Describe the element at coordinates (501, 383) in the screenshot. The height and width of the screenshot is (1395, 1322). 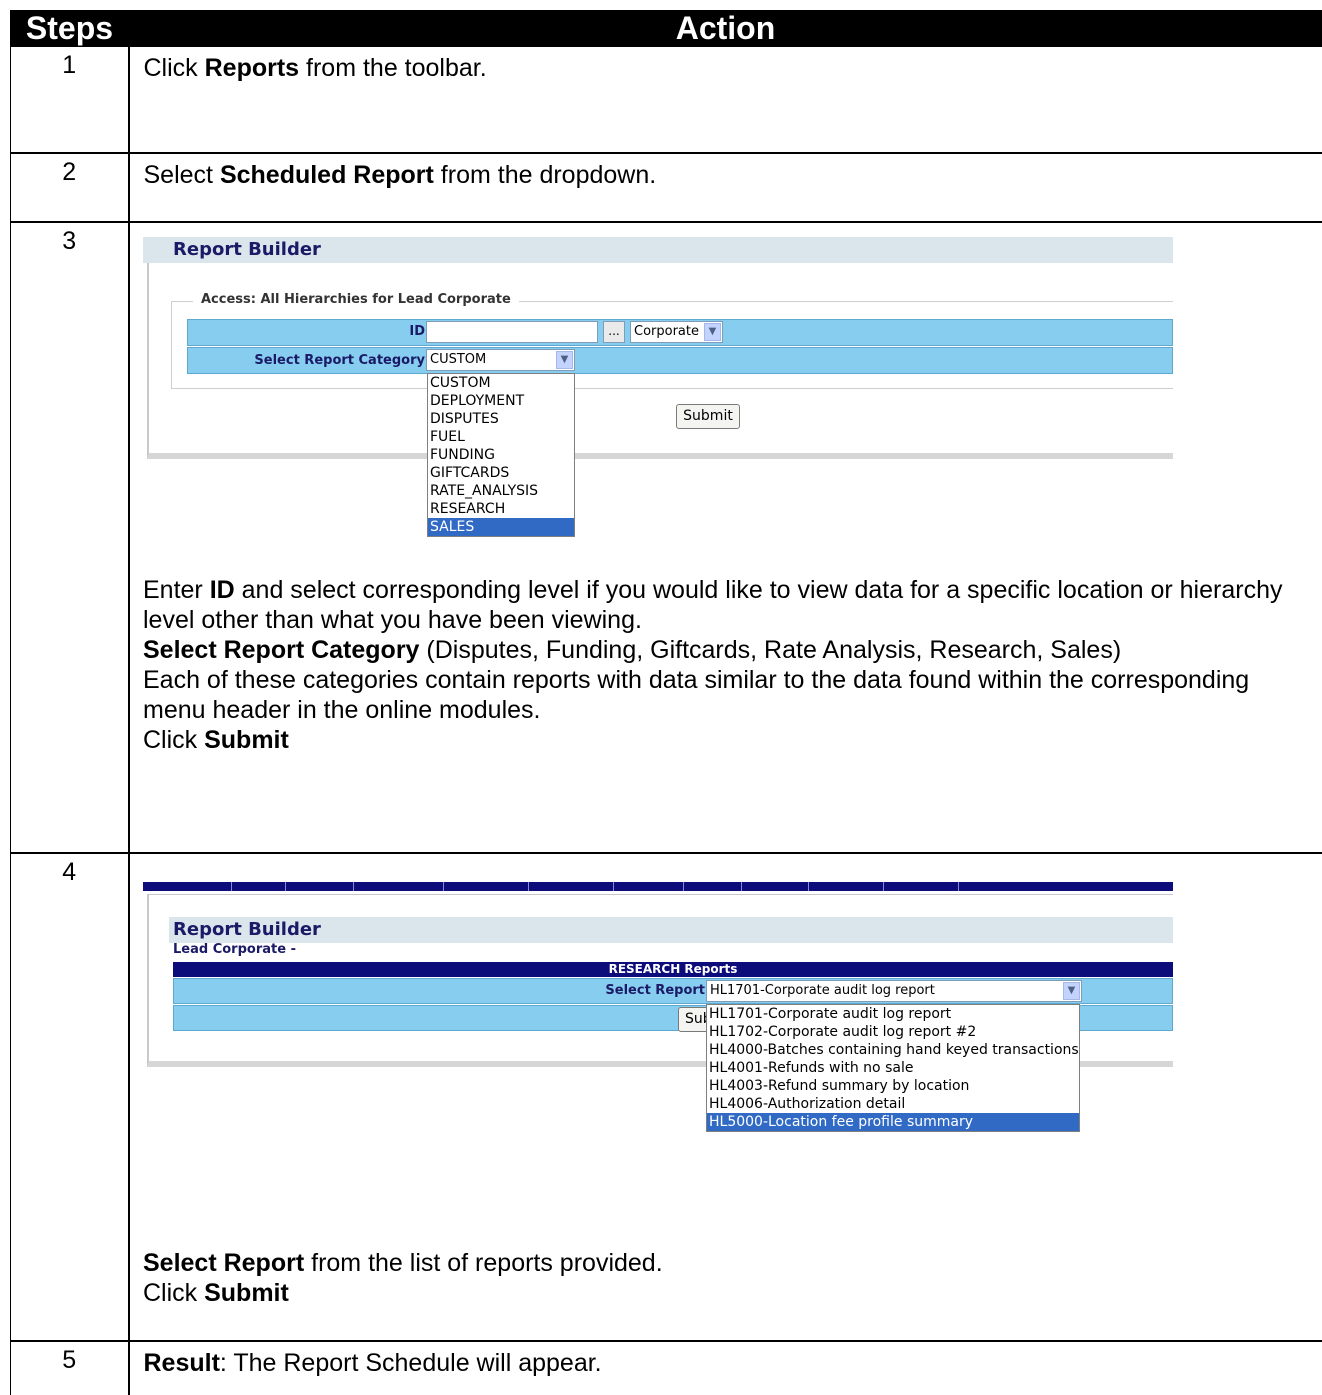
I see `dropdown-option: CUSTOM` at that location.